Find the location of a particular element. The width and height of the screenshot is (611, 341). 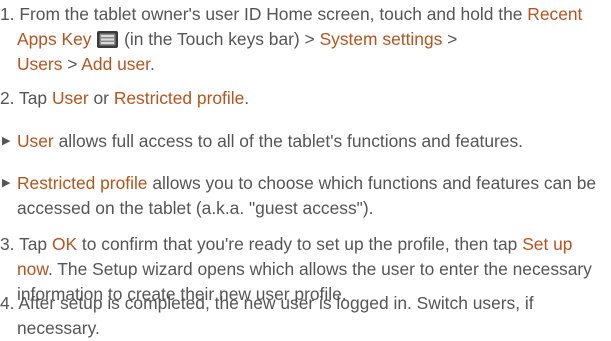

step-number: 2. is located at coordinates (7, 98).